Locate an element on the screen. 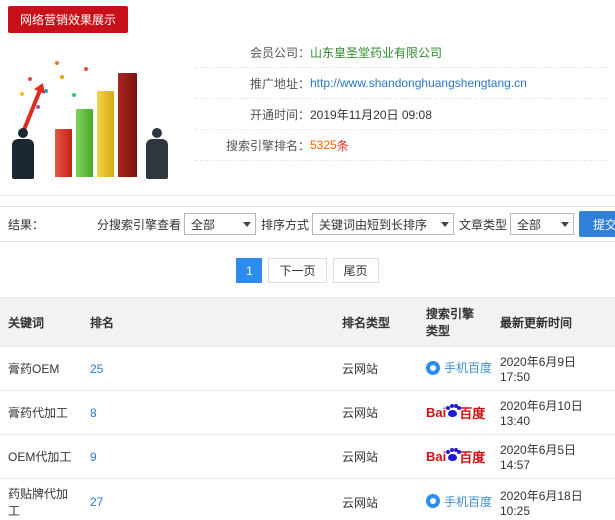 The width and height of the screenshot is (615, 520). info-row-company: 会员公司： 山东皇圣堂药业有限公司 is located at coordinates (401, 52).